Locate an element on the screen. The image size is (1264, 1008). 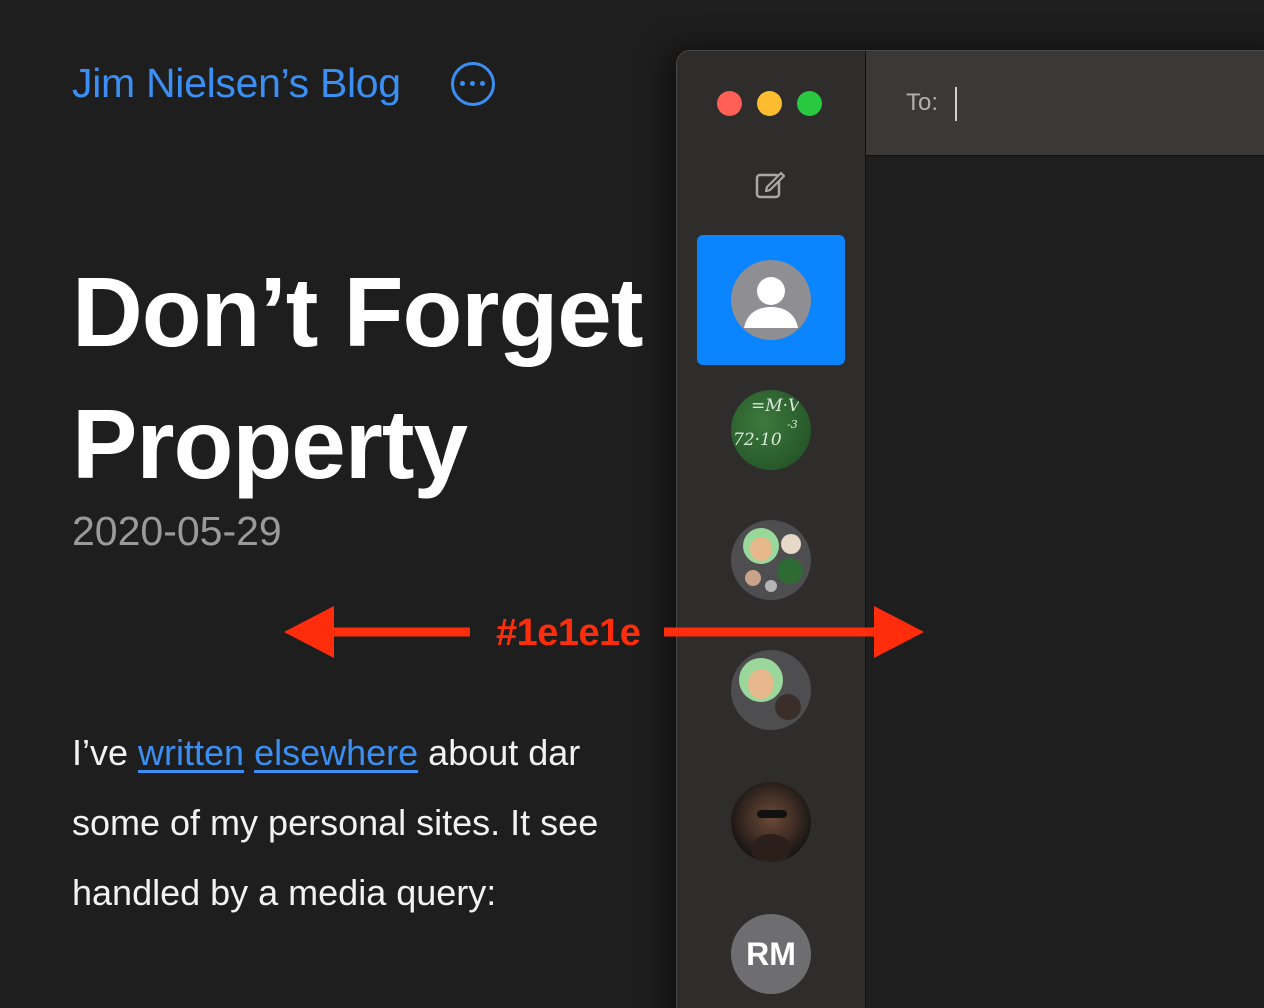
body-text: I’ve is located at coordinates (105, 752).